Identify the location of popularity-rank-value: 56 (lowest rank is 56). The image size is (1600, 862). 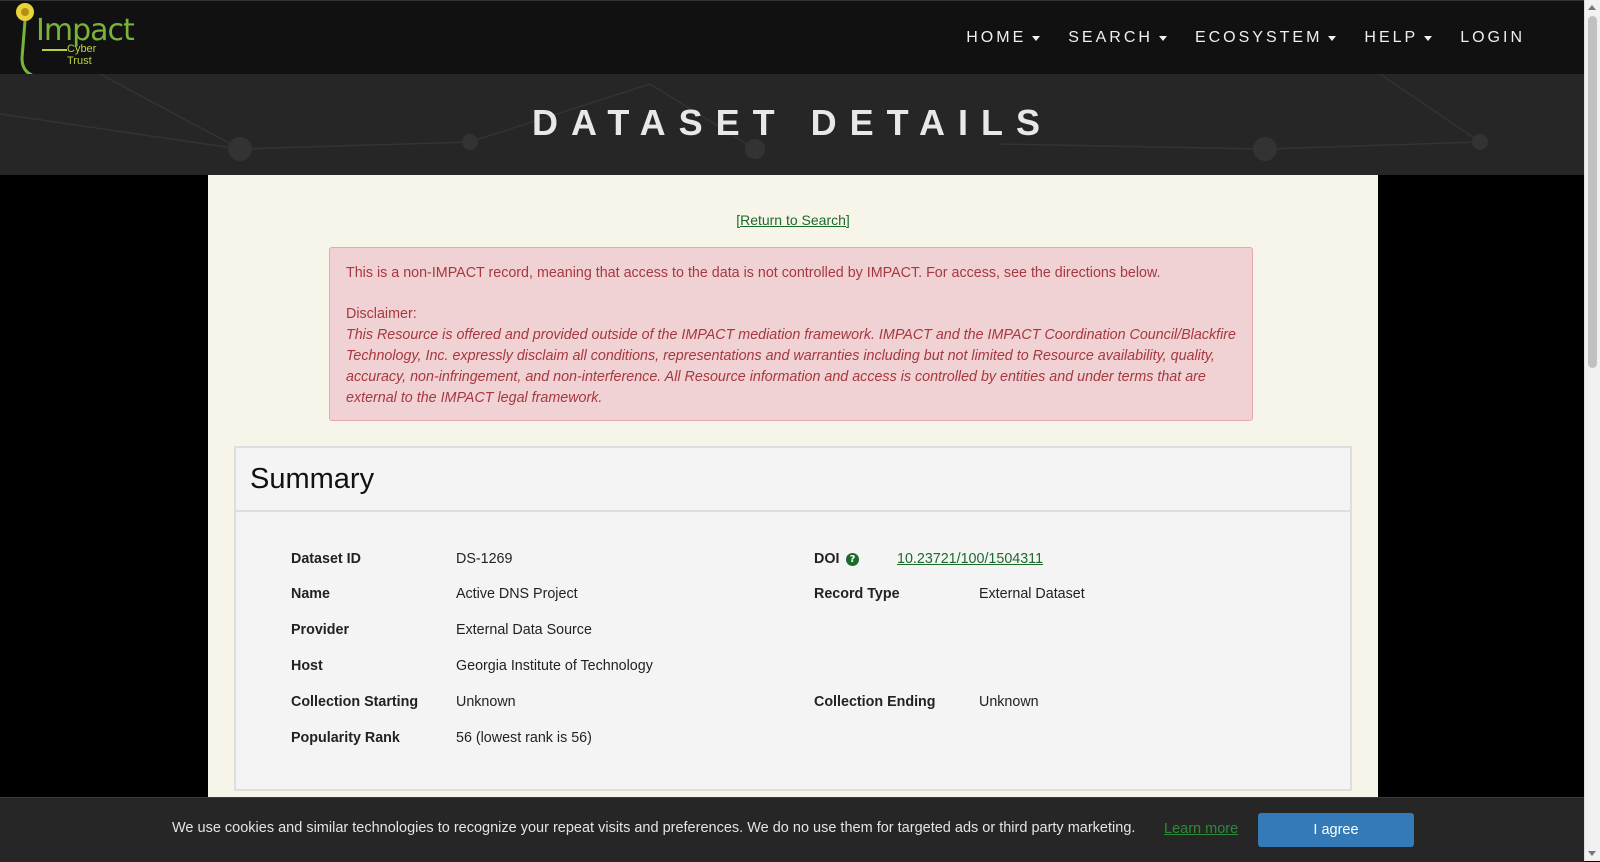
(524, 738).